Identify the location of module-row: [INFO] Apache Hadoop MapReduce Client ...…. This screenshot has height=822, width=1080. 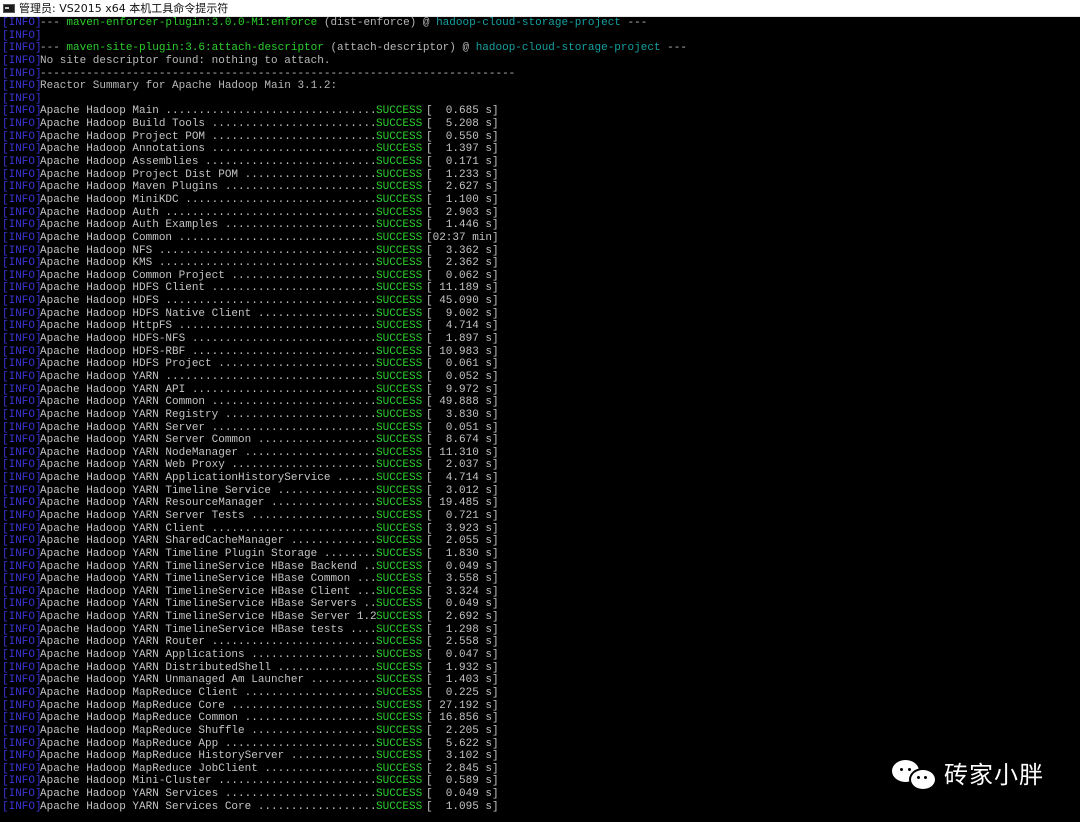
(540, 693).